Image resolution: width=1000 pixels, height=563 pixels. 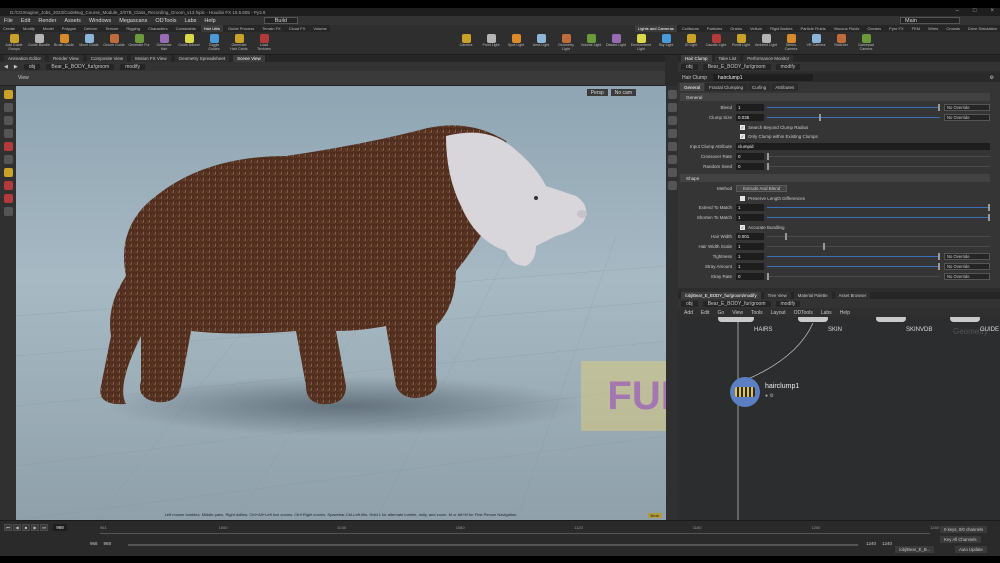 I want to click on clump-size-slider, so click(x=853, y=117).